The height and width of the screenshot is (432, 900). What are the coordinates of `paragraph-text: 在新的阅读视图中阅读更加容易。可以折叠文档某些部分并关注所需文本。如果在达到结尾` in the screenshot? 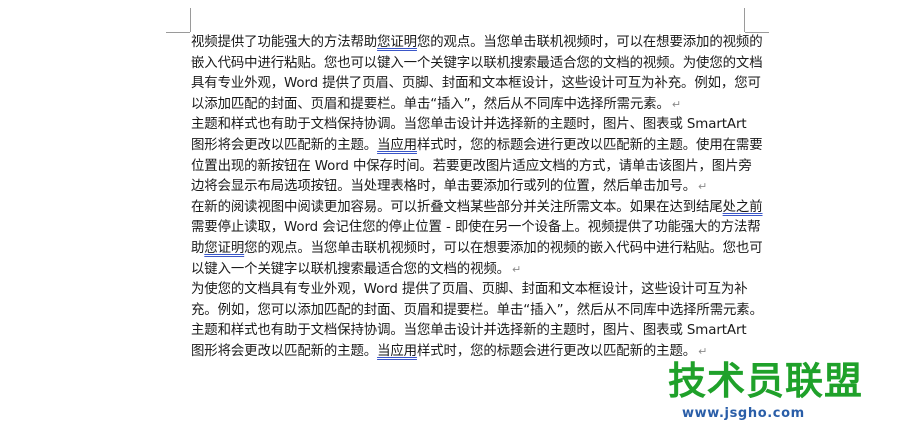 It's located at (457, 207).